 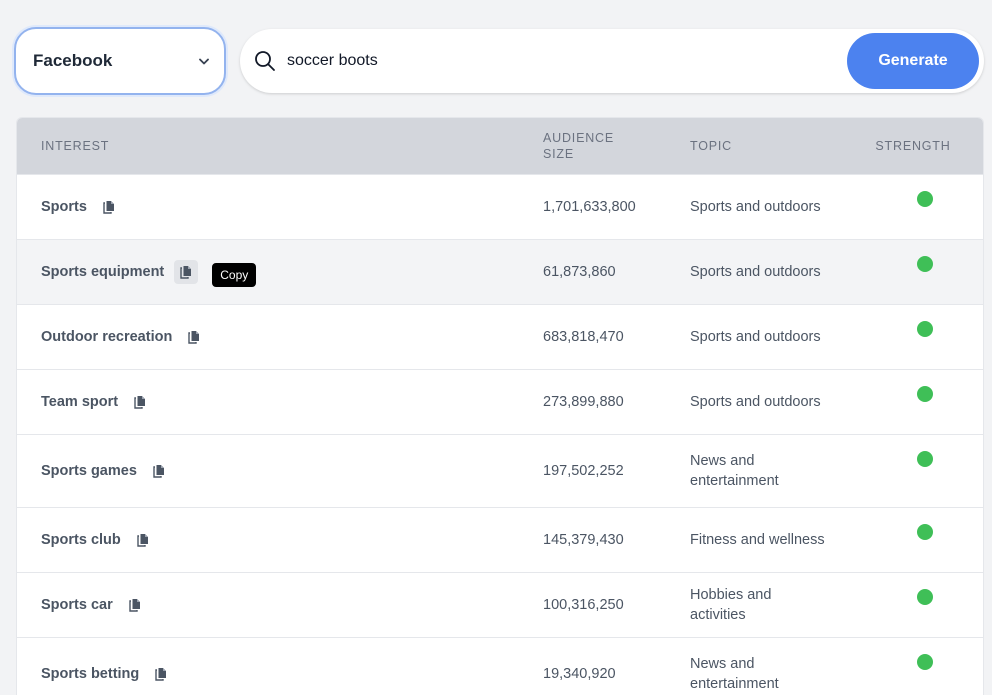 What do you see at coordinates (120, 61) in the screenshot?
I see `platform-select: Facebook` at bounding box center [120, 61].